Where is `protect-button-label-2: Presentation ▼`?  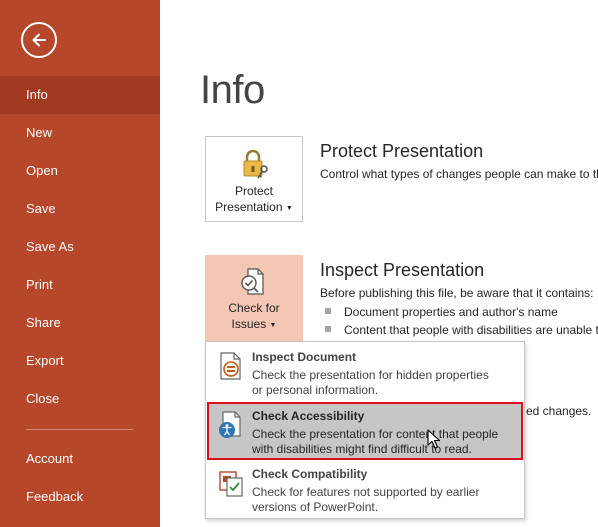
protect-button-label-2: Presentation ▼ is located at coordinates (254, 207).